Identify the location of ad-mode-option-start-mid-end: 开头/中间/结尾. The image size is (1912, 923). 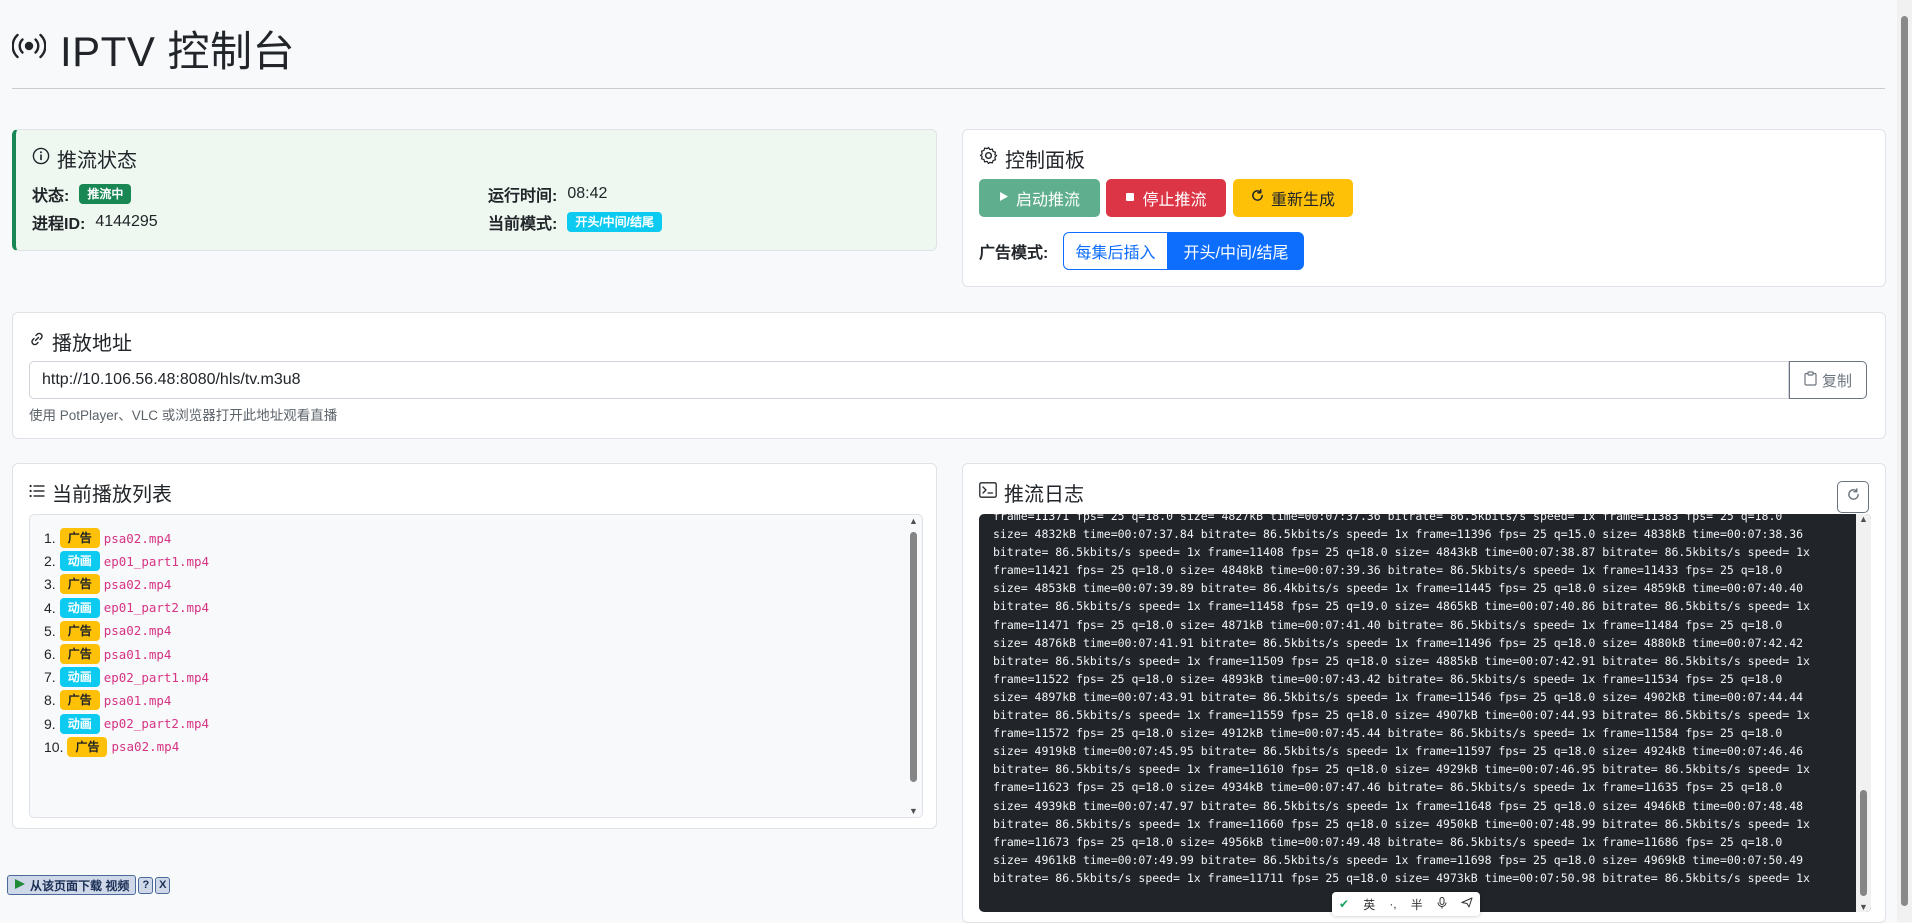
(1236, 251).